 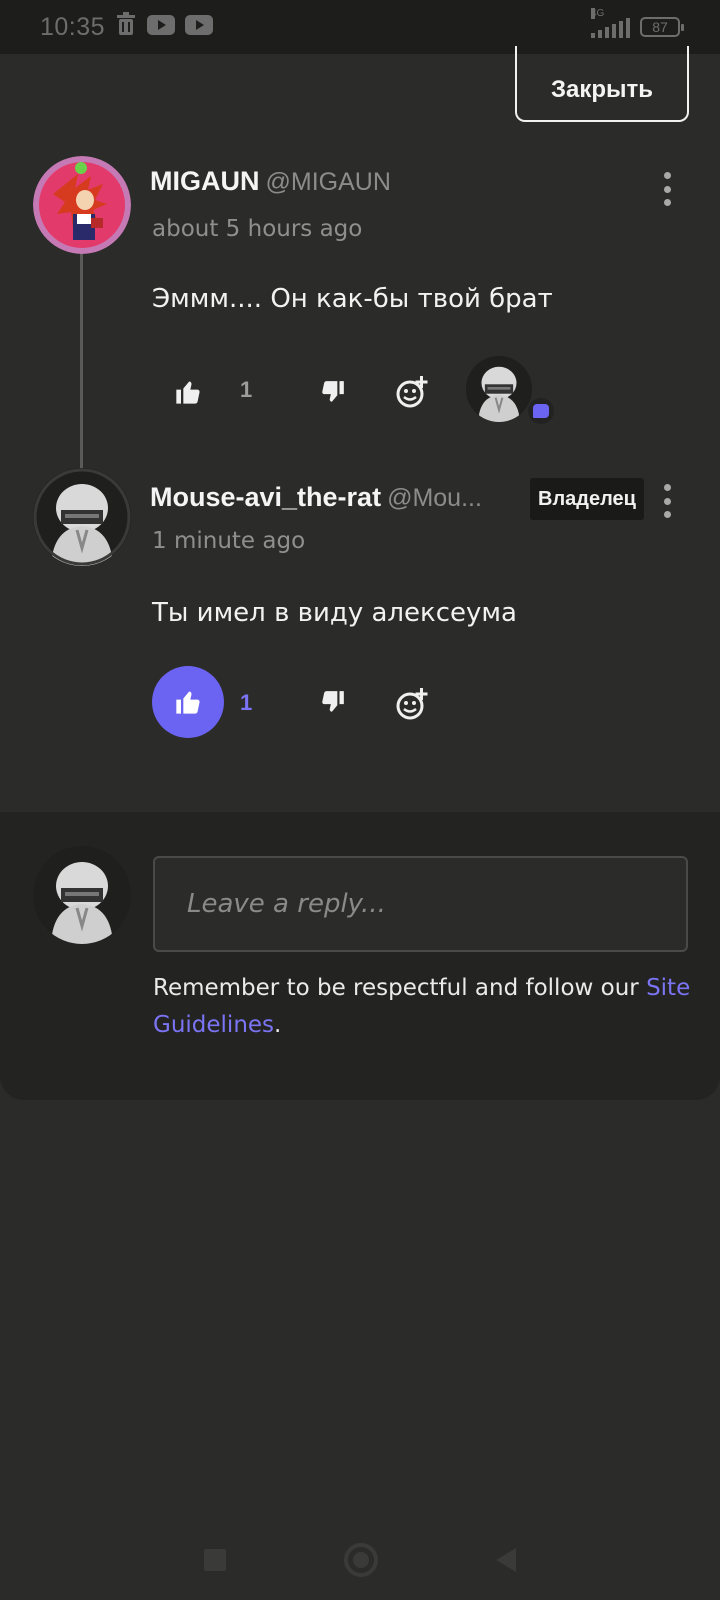 I want to click on status-time: 10:35, so click(x=73, y=26).